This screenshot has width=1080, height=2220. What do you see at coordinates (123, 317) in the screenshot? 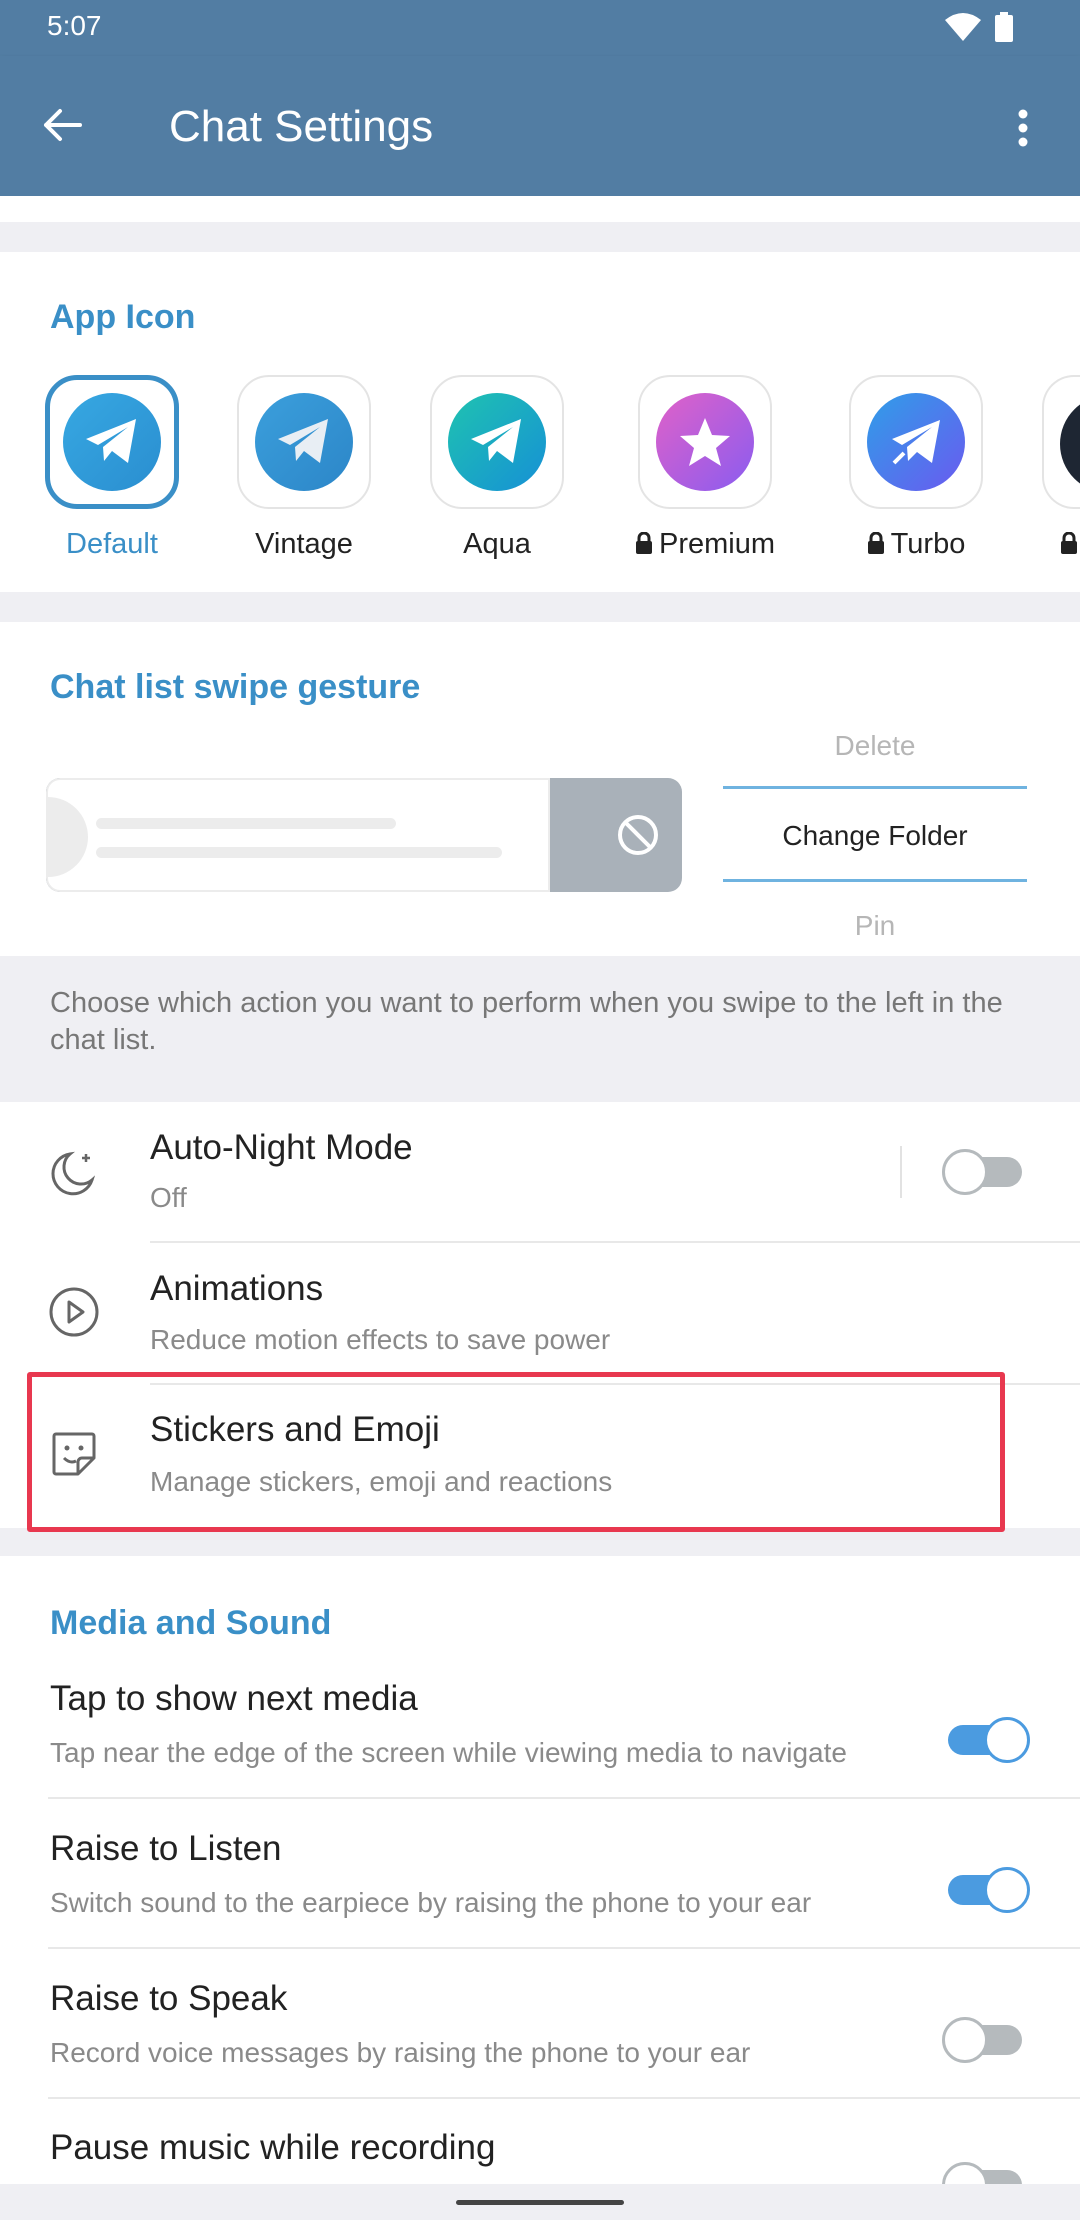
I see `app-icon-header: App Icon` at bounding box center [123, 317].